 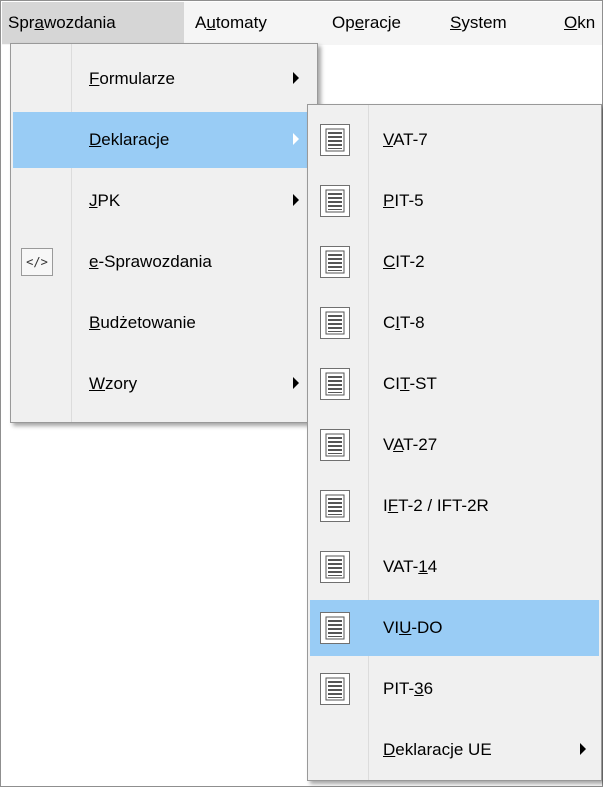 What do you see at coordinates (456, 22) in the screenshot?
I see `mnemonic: S` at bounding box center [456, 22].